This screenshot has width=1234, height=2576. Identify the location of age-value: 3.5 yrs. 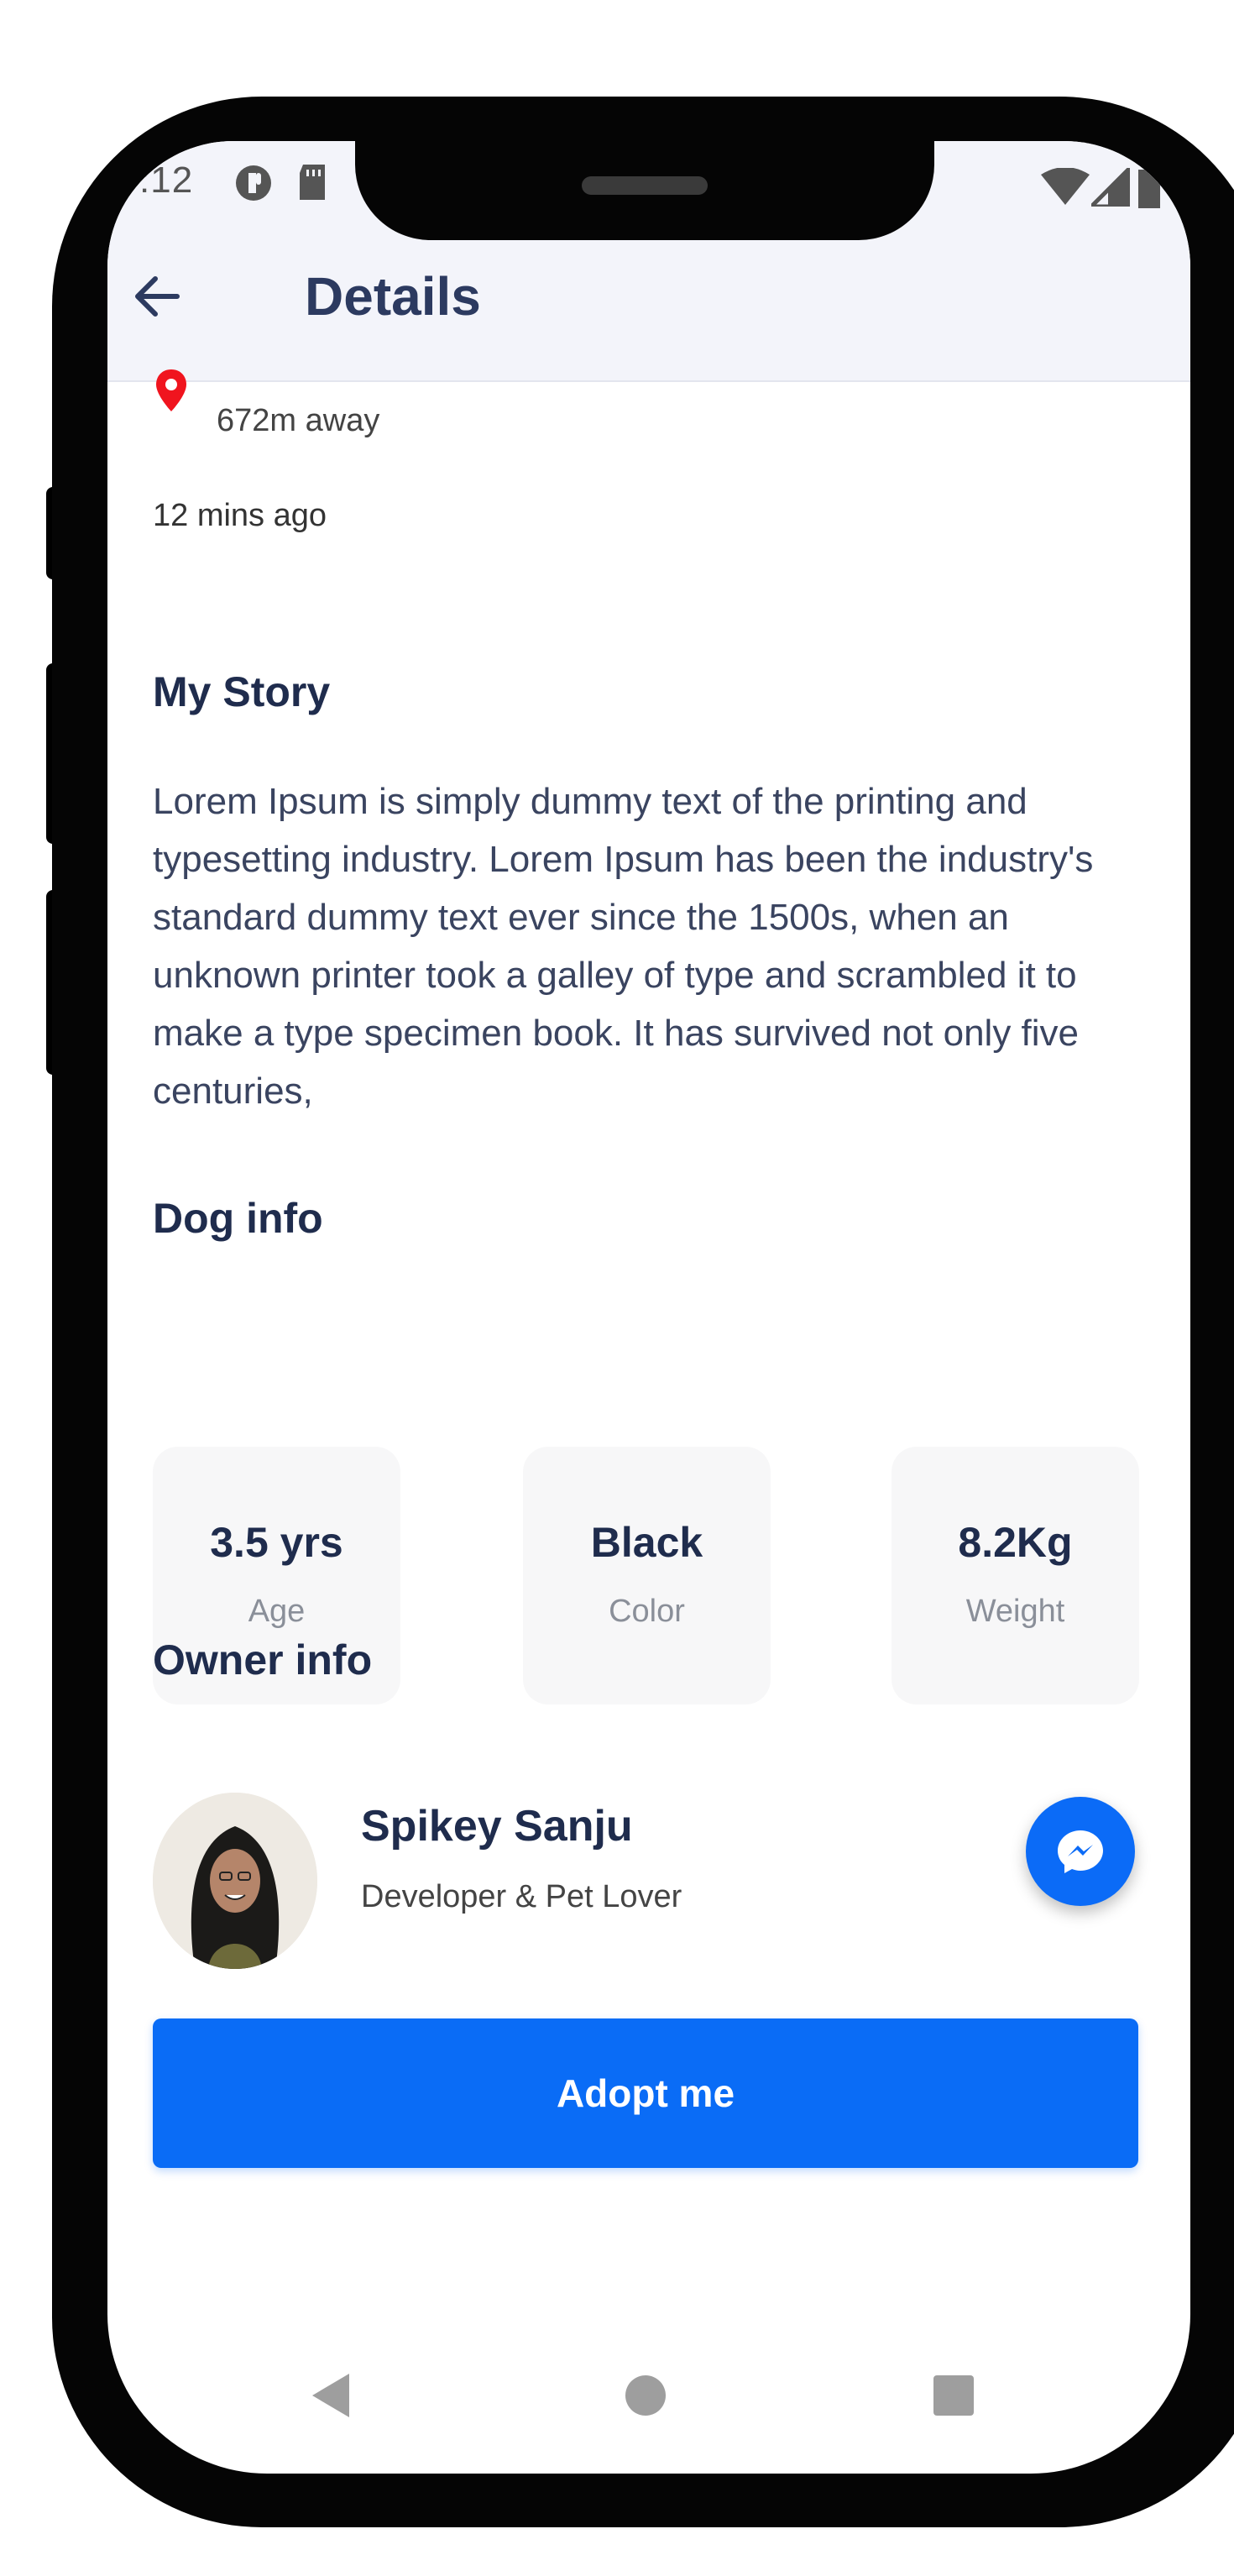
(276, 1543).